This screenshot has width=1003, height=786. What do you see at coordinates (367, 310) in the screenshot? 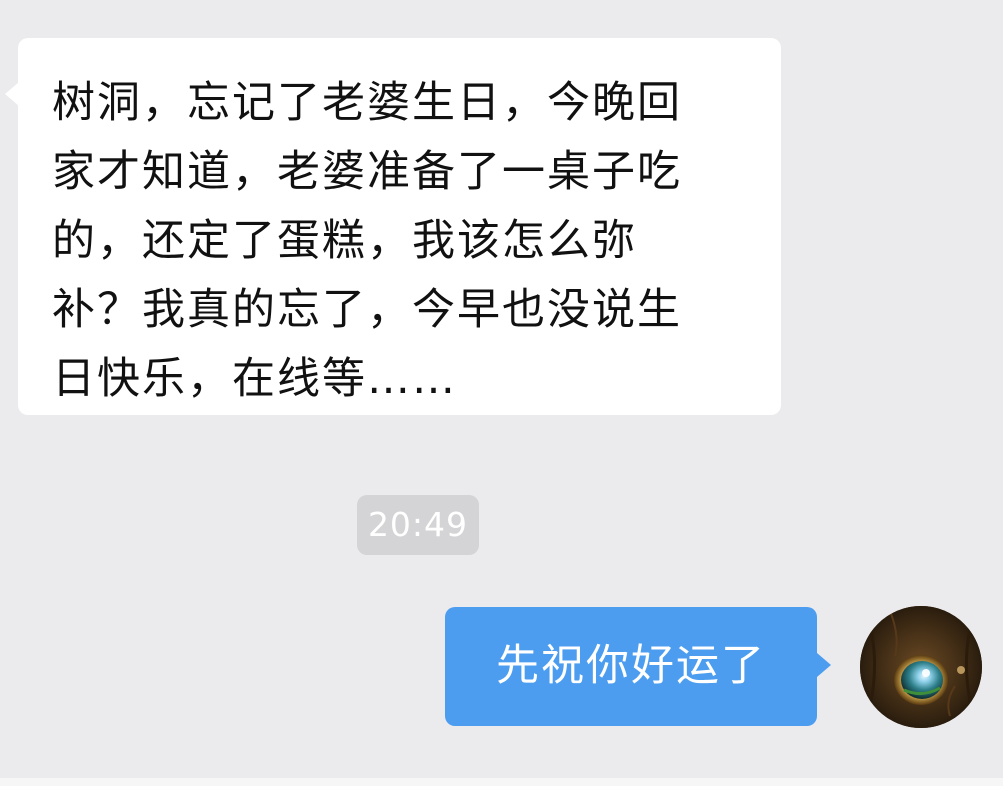
I see `incoming-message-line: 补？我真的忘了，今早也没说生` at bounding box center [367, 310].